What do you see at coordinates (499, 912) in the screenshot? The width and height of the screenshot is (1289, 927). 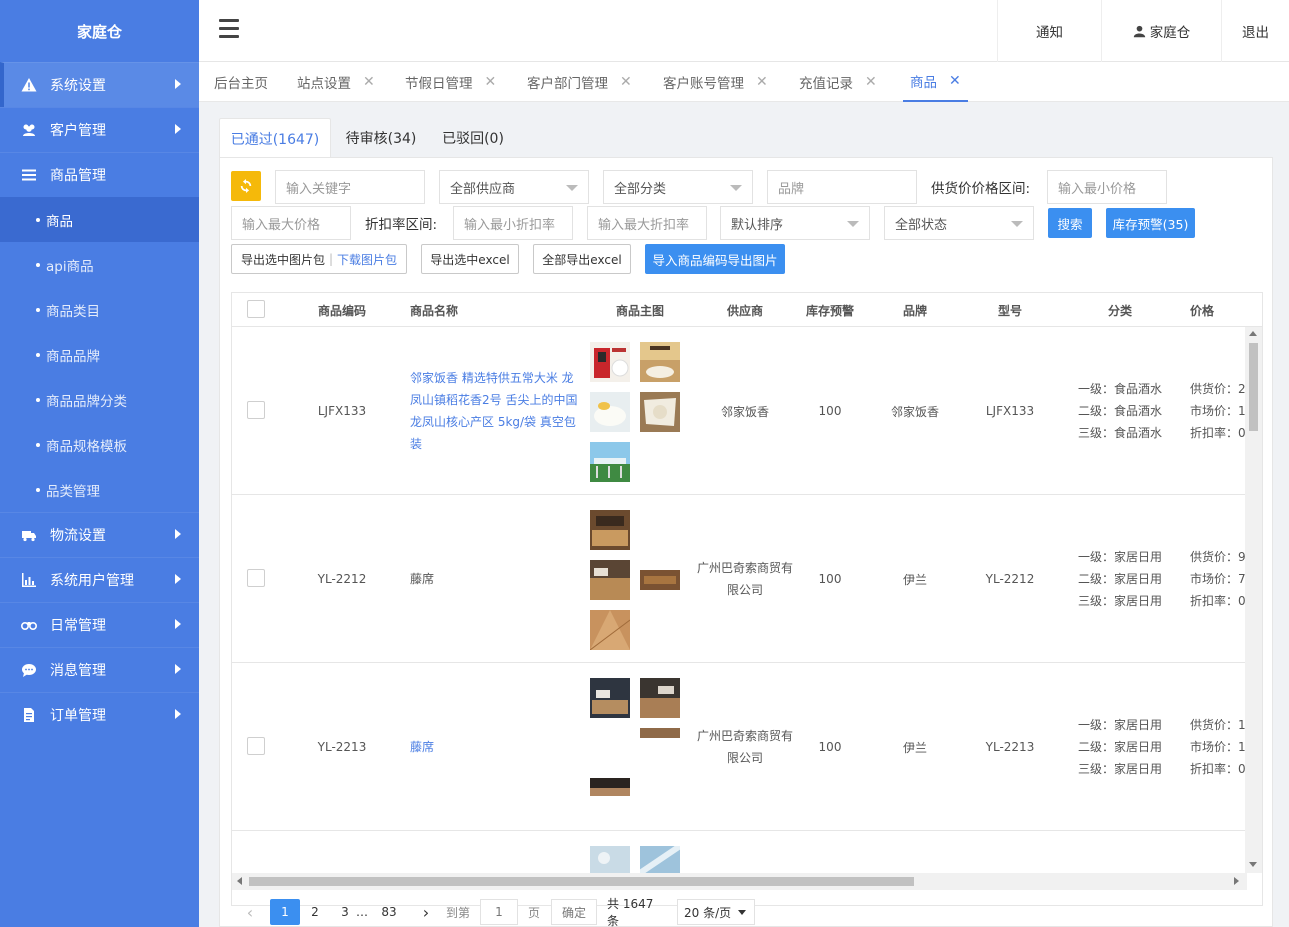 I see `goto-page-input: 1` at bounding box center [499, 912].